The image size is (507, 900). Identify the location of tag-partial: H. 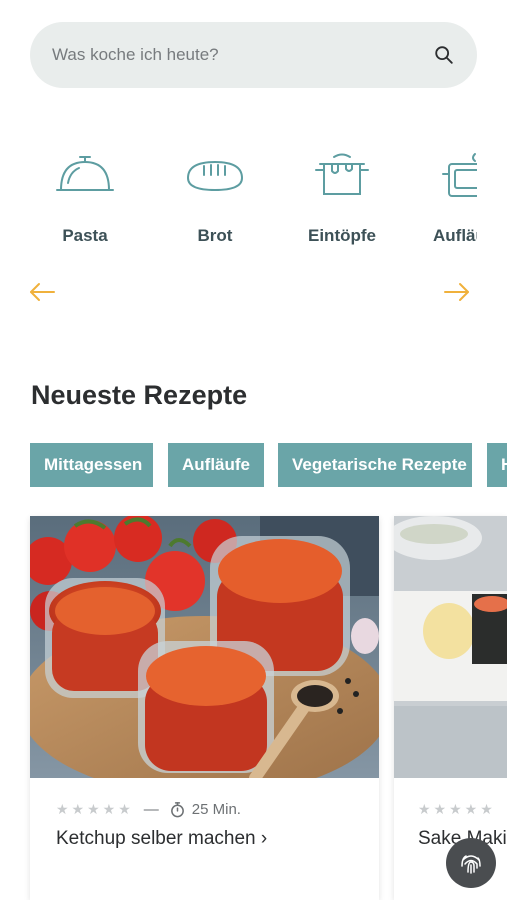
(497, 465).